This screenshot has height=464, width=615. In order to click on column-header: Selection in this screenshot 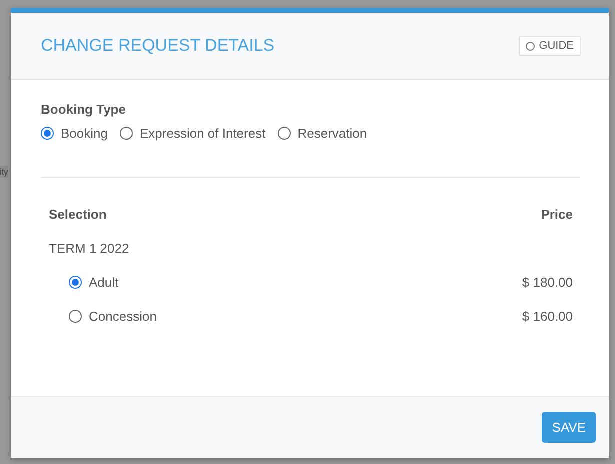, I will do `click(78, 214)`.